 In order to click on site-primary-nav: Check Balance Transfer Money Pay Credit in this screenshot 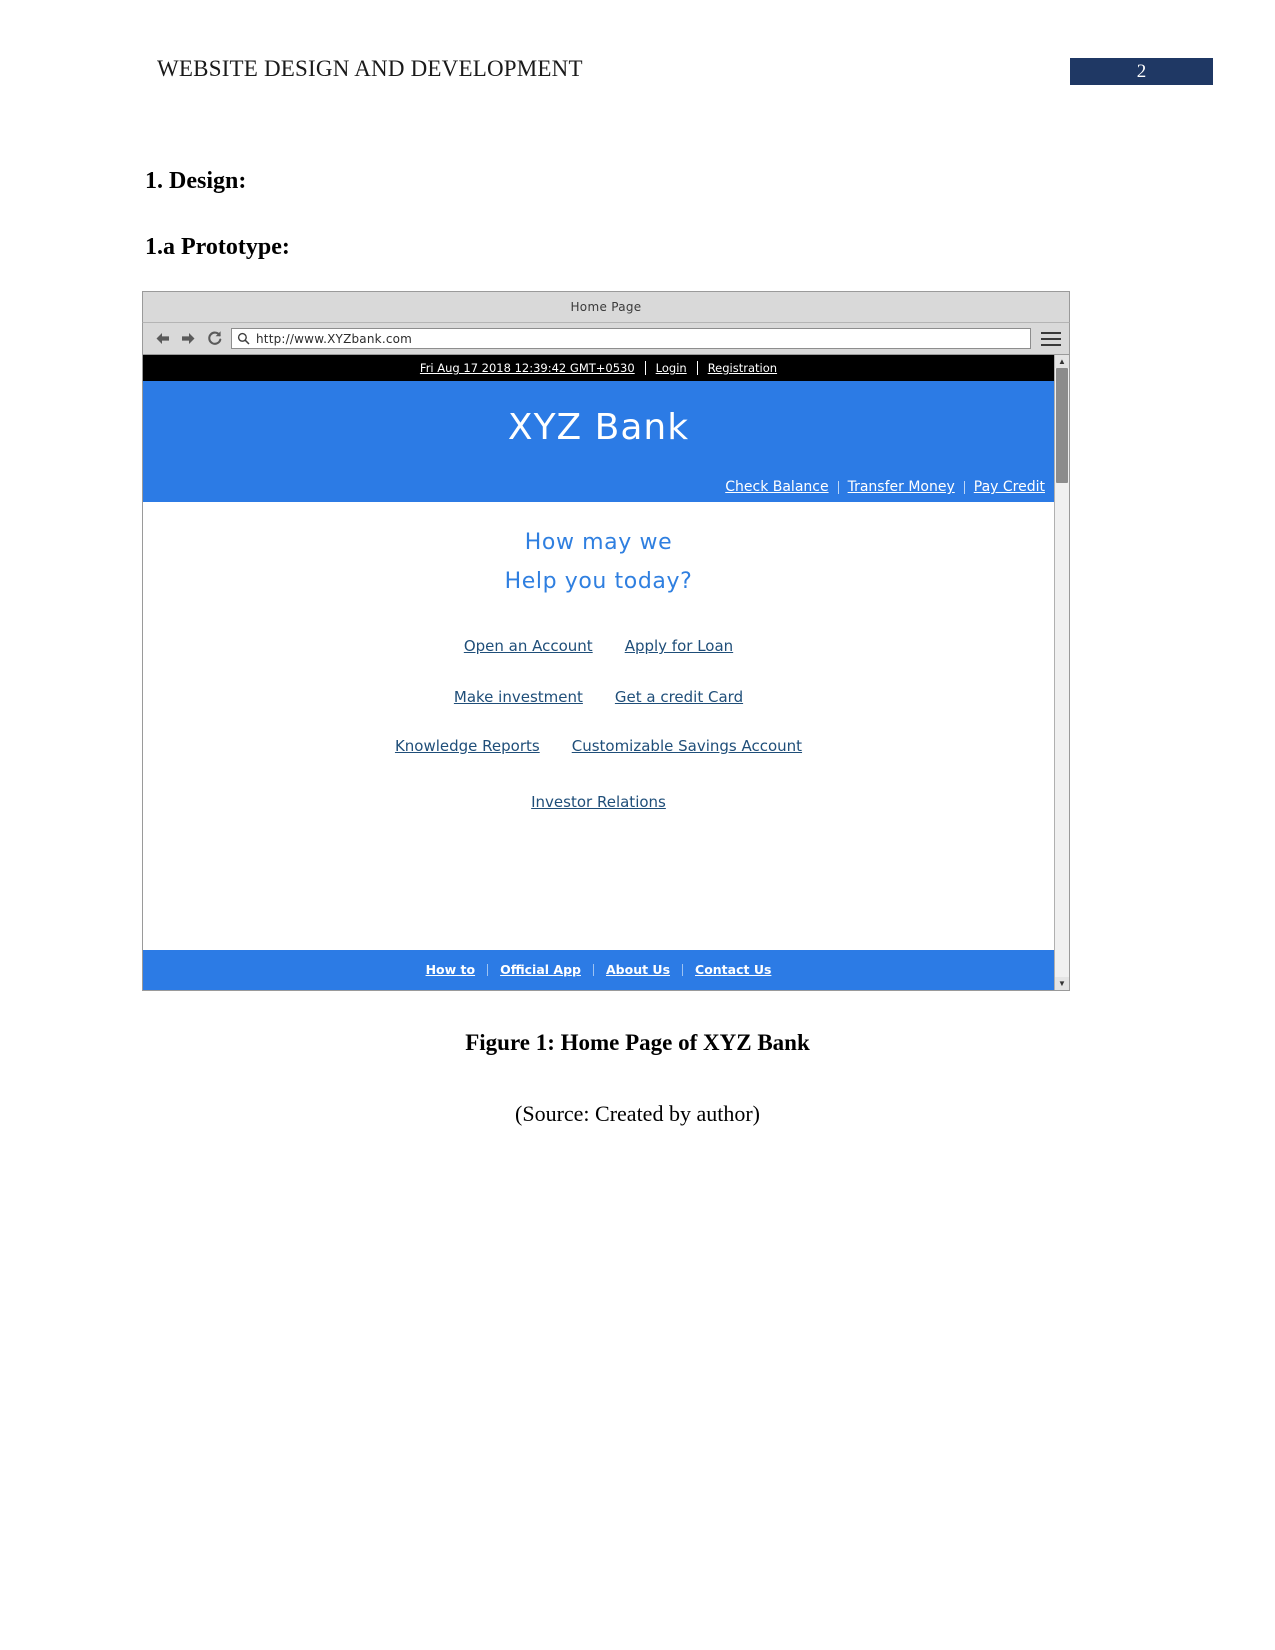, I will do `click(885, 487)`.